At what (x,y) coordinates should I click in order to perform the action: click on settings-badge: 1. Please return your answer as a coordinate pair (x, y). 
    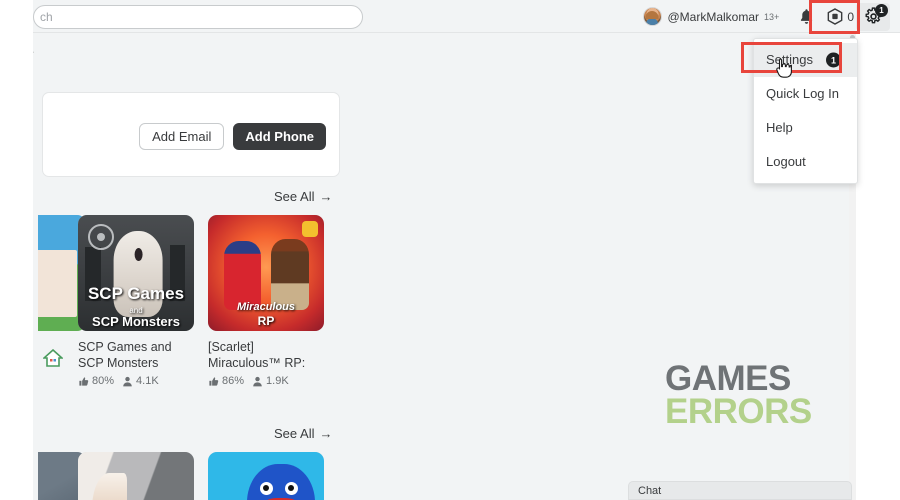
    Looking at the image, I should click on (833, 60).